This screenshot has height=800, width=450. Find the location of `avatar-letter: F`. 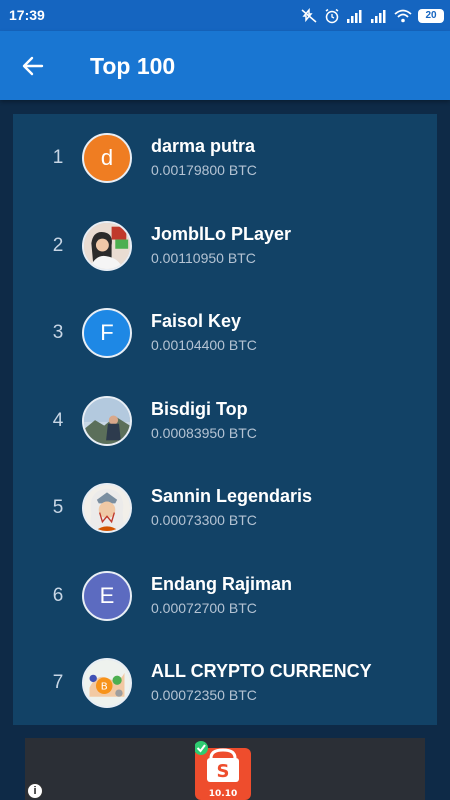

avatar-letter: F is located at coordinates (107, 332).